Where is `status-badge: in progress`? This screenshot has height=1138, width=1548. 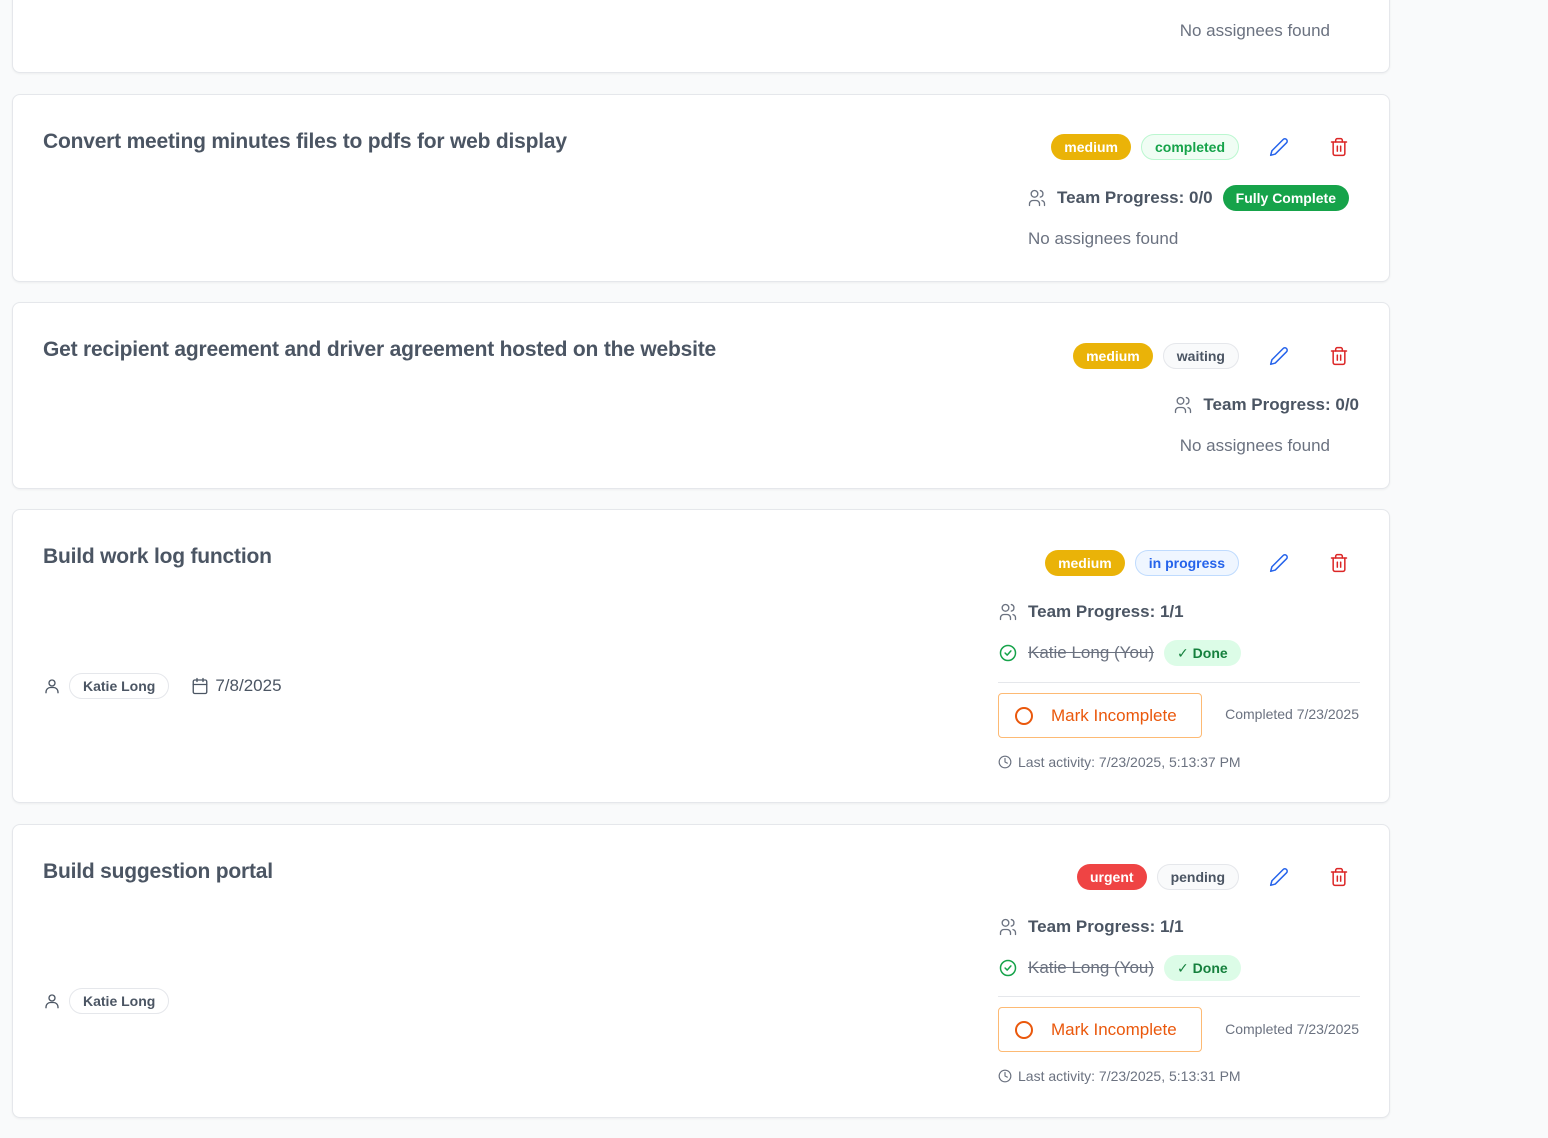
status-badge: in progress is located at coordinates (1186, 563).